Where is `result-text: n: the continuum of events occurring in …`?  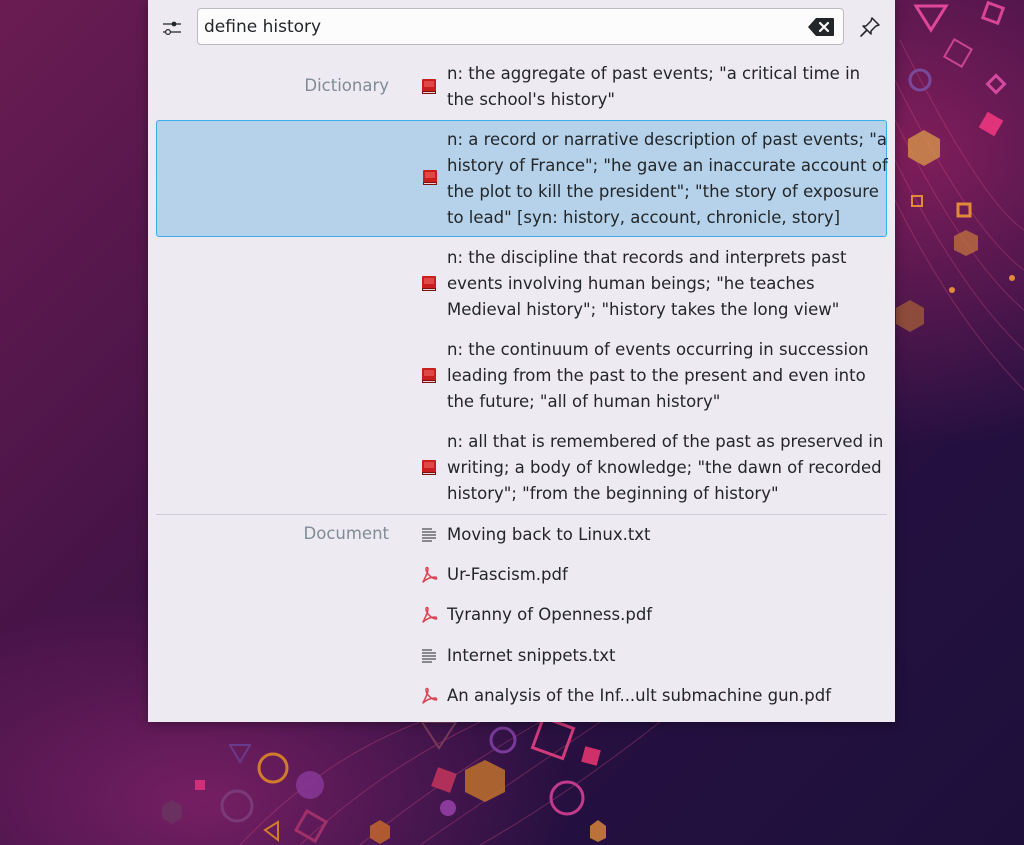 result-text: n: the continuum of events occurring in … is located at coordinates (658, 375).